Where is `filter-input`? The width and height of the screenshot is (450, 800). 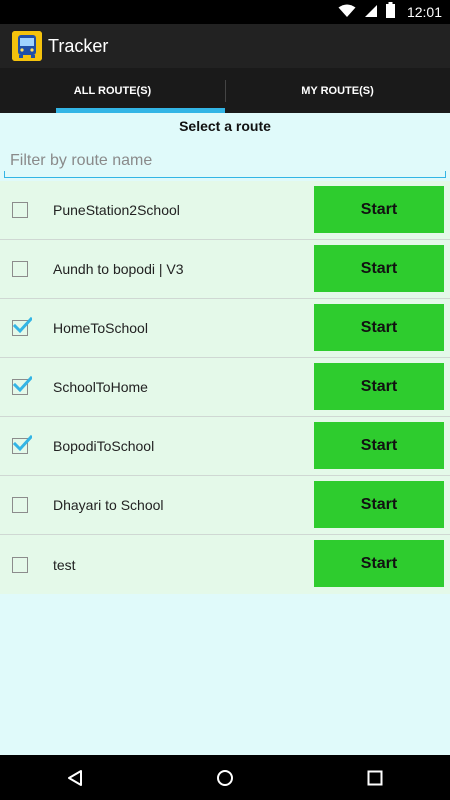
filter-input is located at coordinates (225, 161).